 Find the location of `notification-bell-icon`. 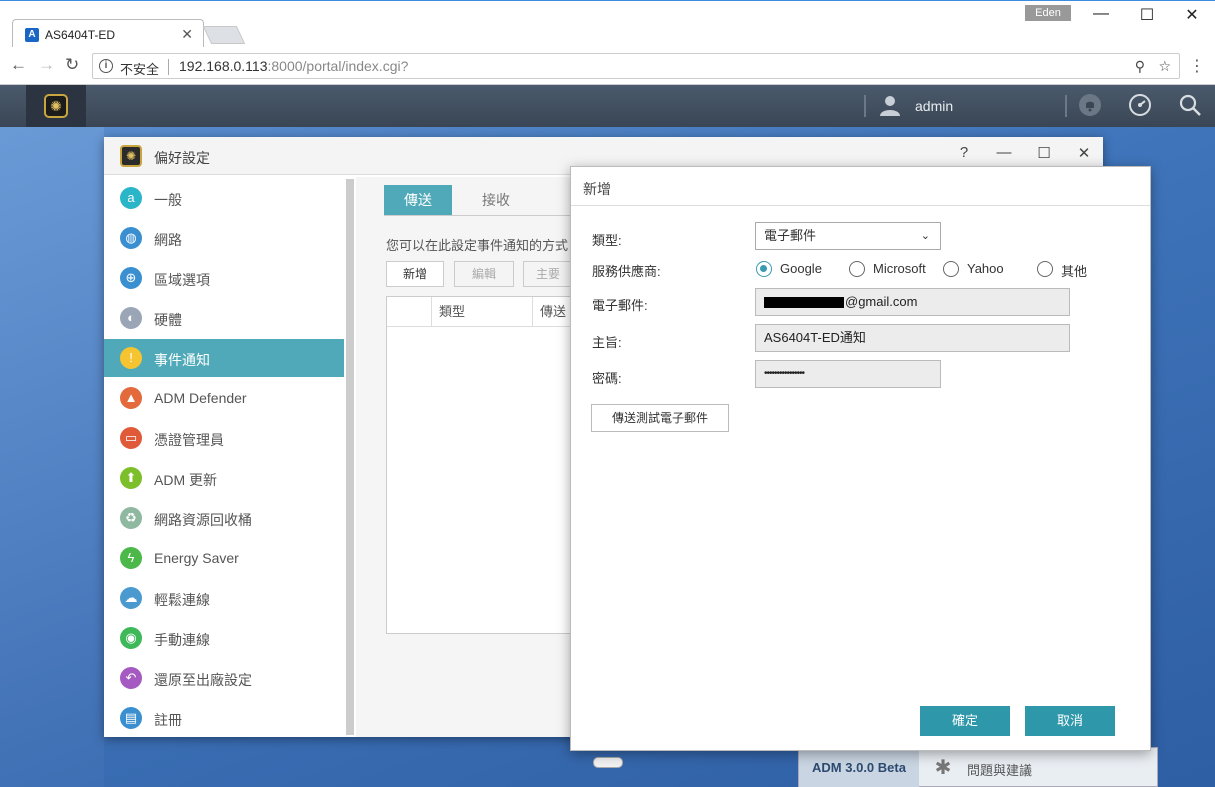

notification-bell-icon is located at coordinates (1090, 105).